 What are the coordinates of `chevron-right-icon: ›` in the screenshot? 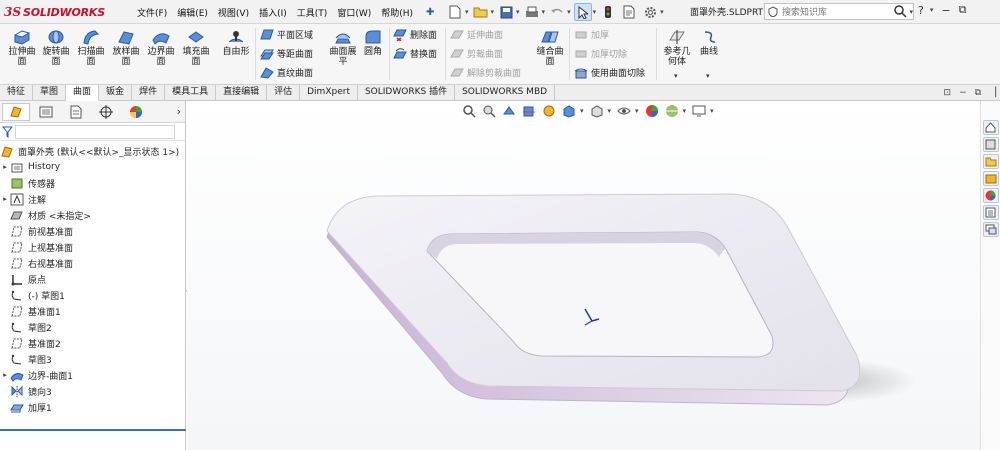 It's located at (179, 111).